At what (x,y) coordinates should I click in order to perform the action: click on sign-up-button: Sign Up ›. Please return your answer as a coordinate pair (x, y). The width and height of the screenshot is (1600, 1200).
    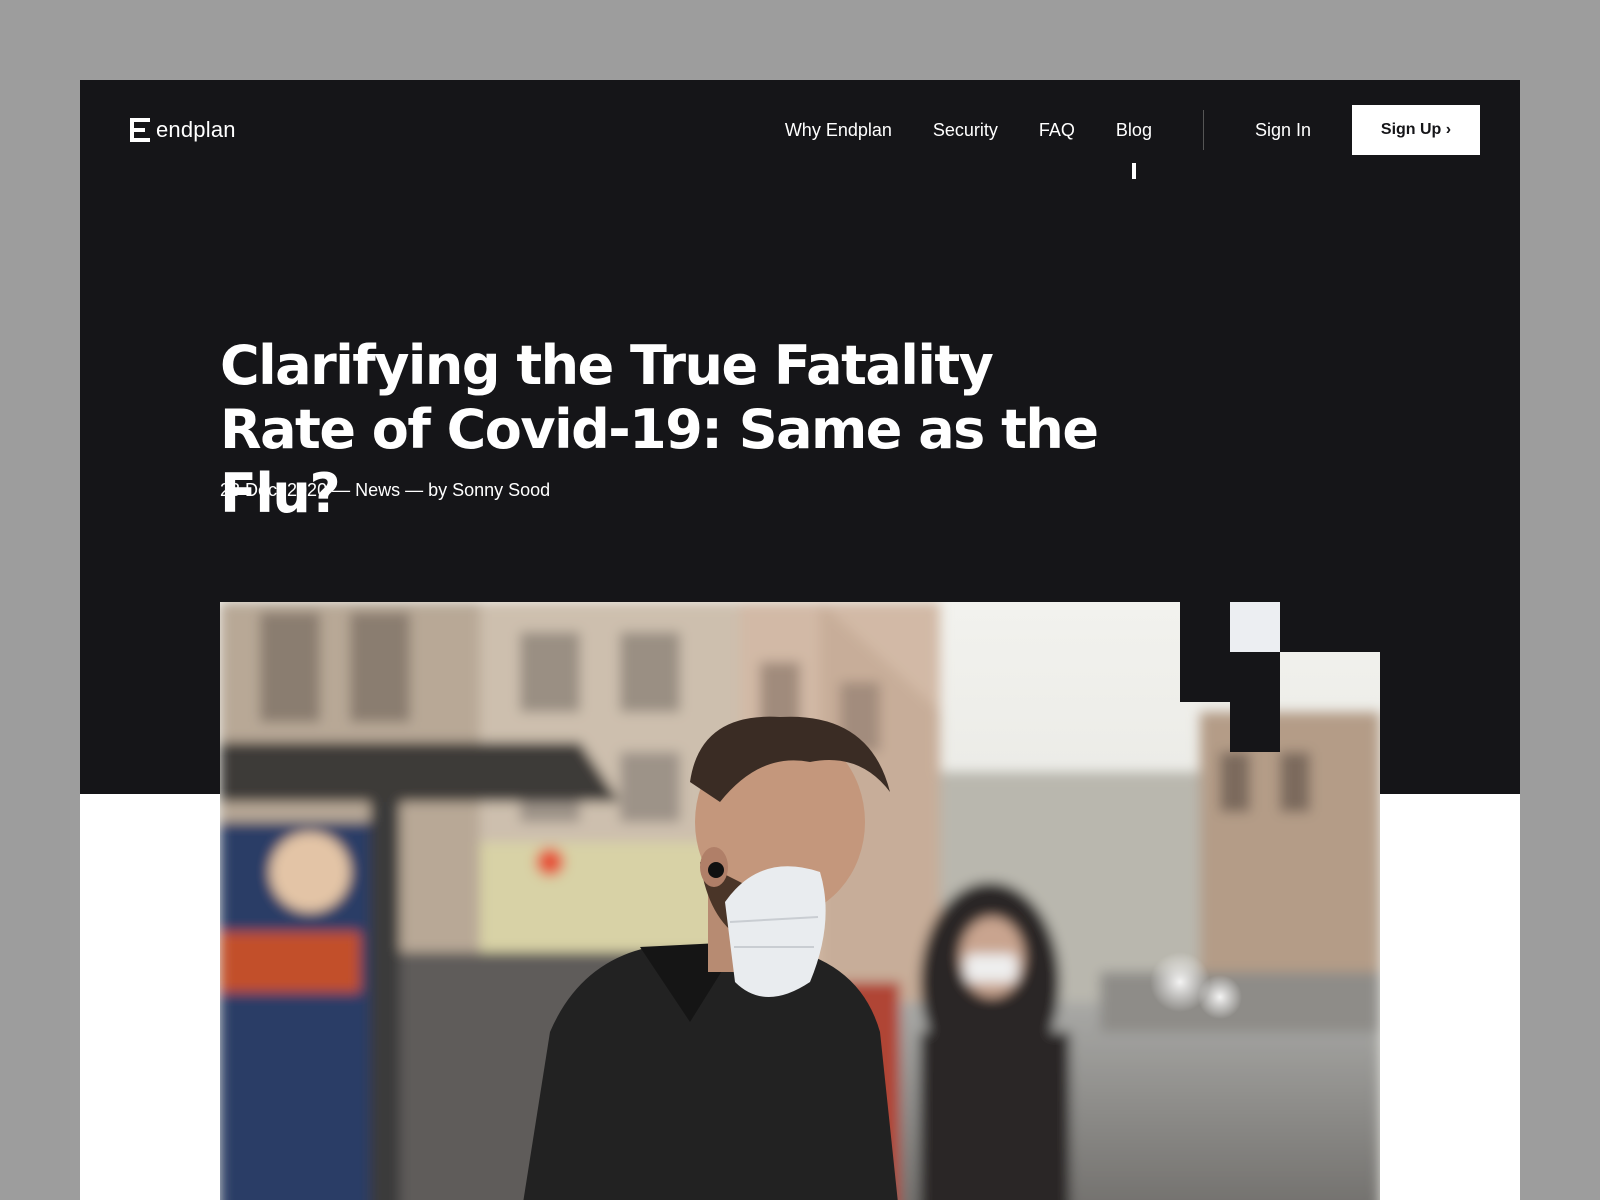
    Looking at the image, I should click on (1416, 130).